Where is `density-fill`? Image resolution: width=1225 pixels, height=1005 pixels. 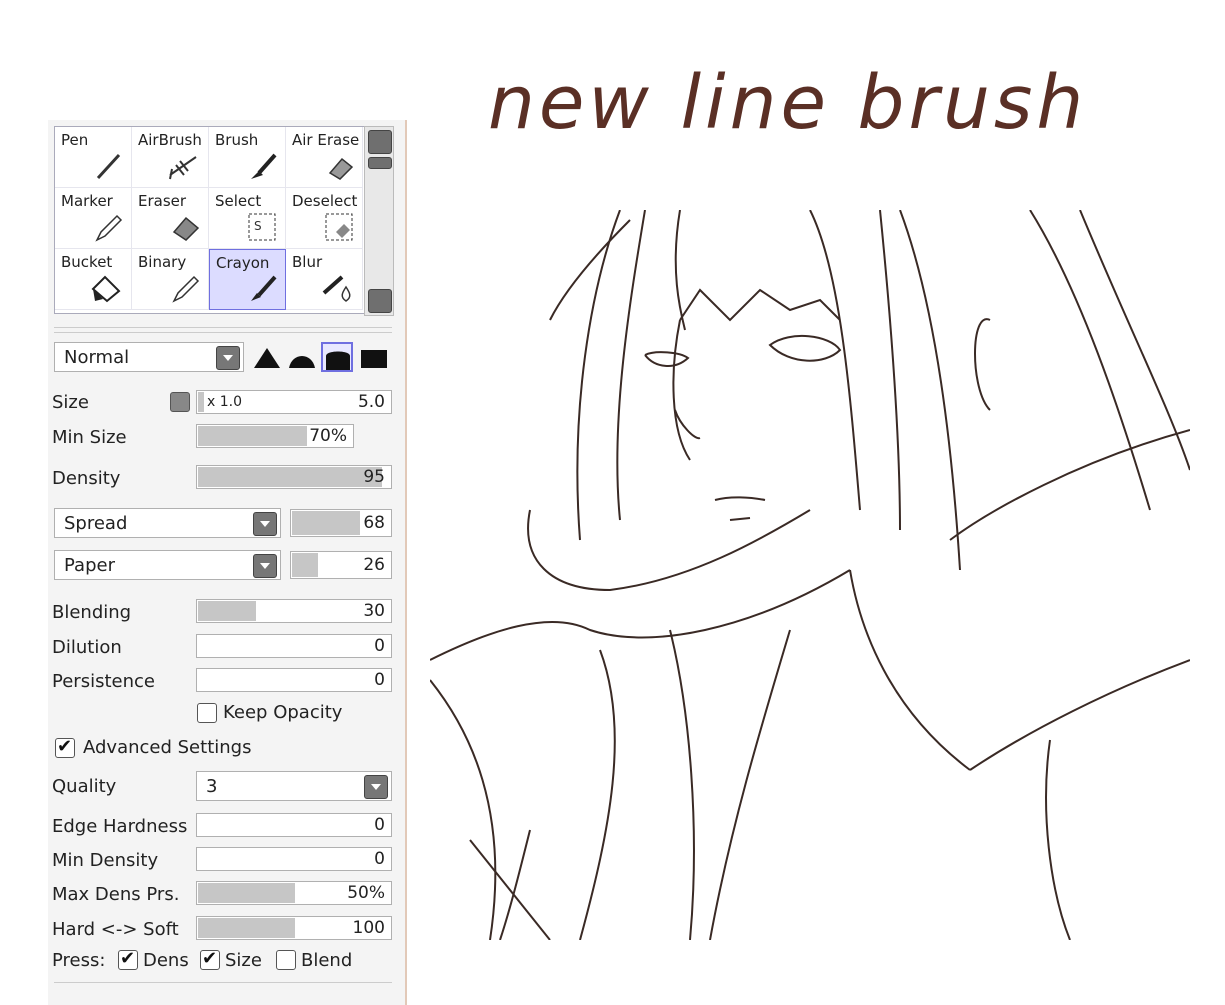 density-fill is located at coordinates (290, 477).